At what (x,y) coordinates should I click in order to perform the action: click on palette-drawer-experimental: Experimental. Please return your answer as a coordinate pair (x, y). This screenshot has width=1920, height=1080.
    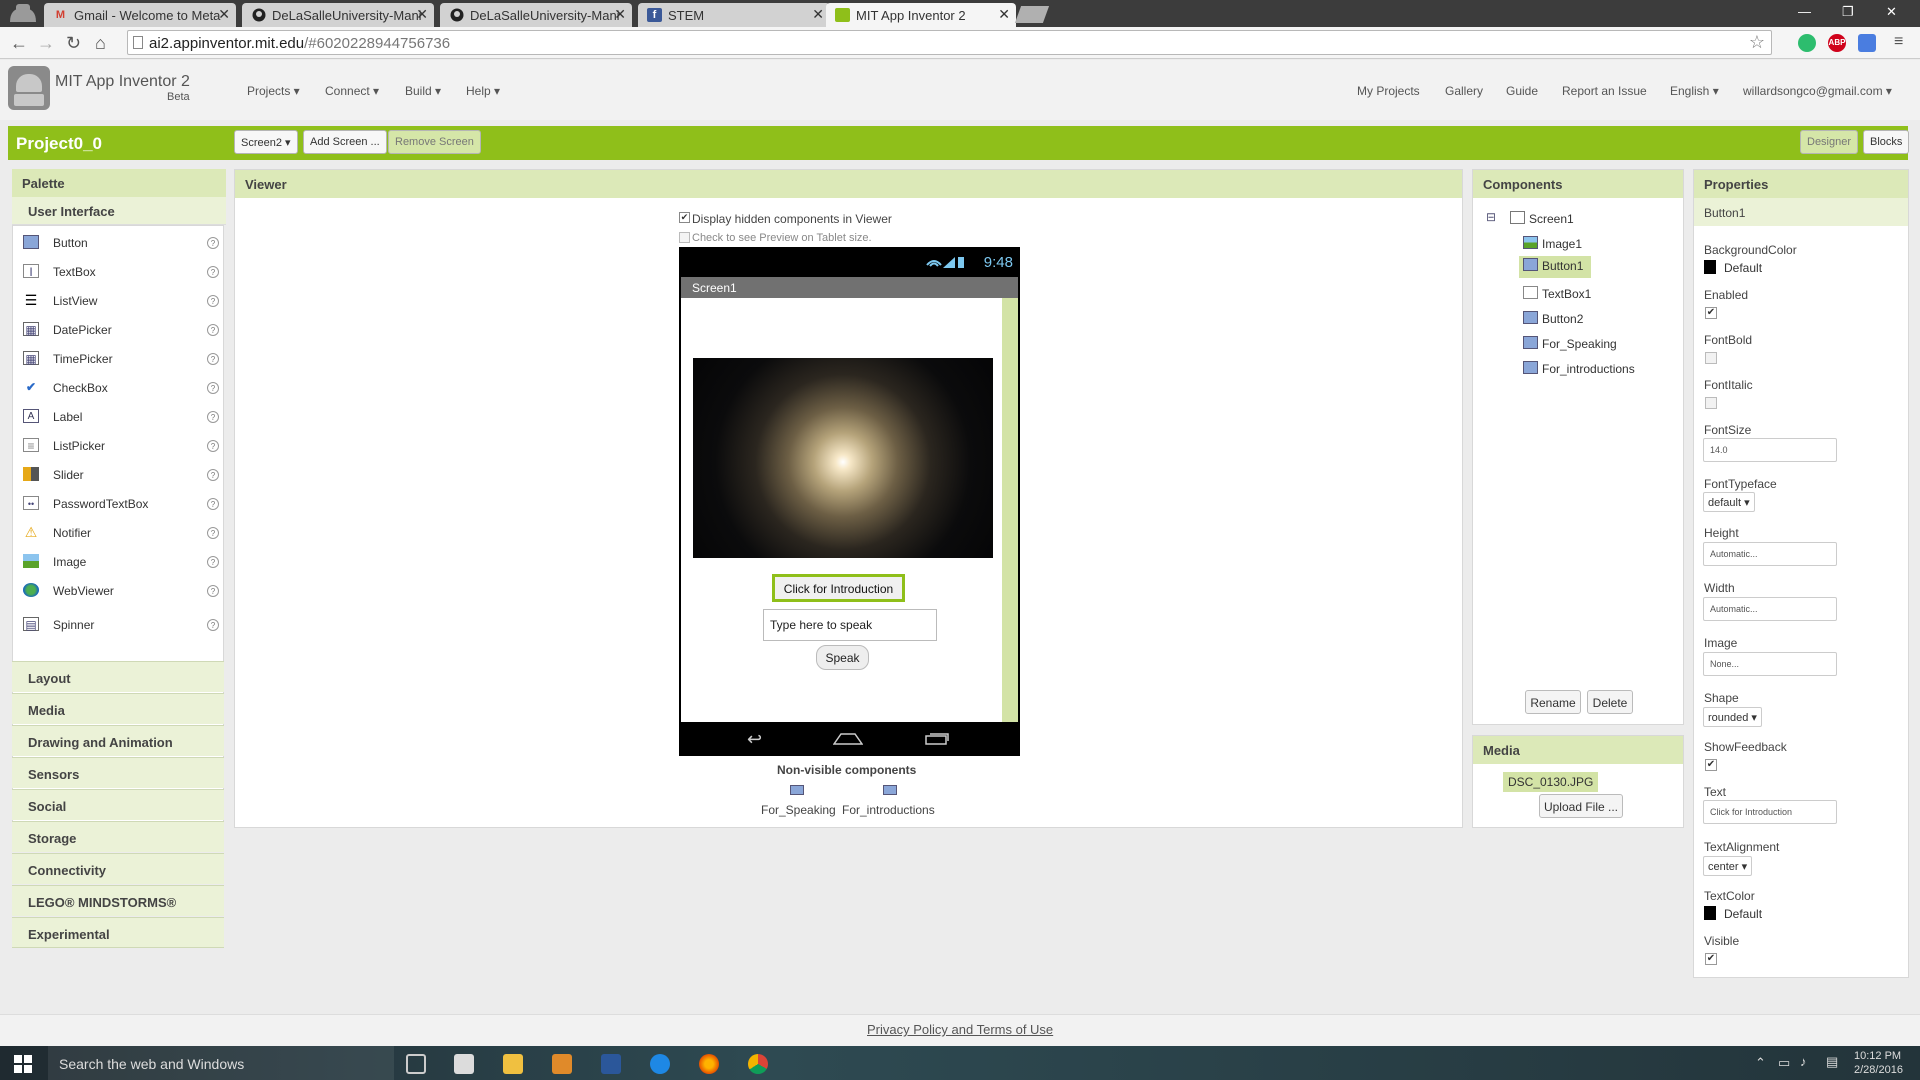
    Looking at the image, I should click on (118, 932).